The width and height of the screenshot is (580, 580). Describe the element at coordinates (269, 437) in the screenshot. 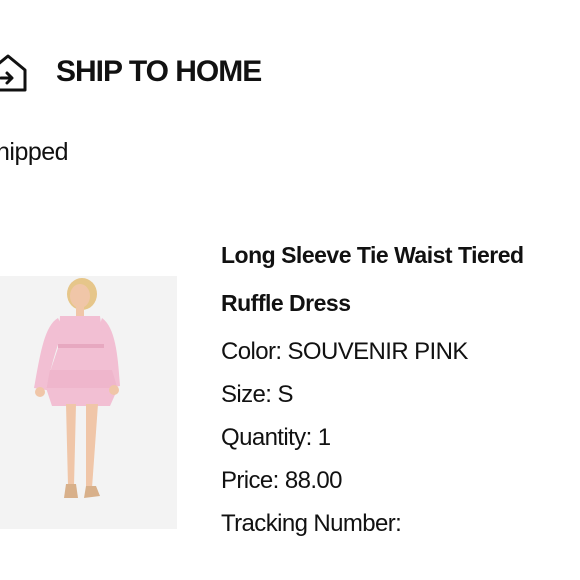

I see `quantity-label: Quantity:` at that location.